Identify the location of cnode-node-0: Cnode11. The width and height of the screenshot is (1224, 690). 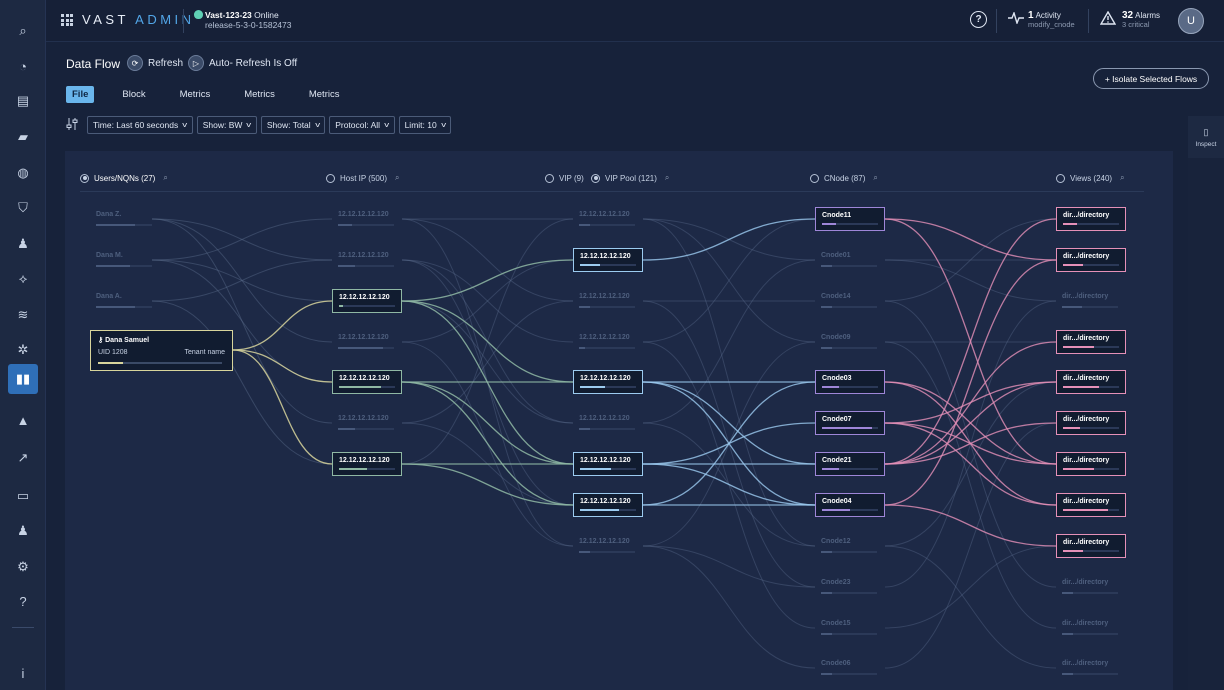
(850, 219).